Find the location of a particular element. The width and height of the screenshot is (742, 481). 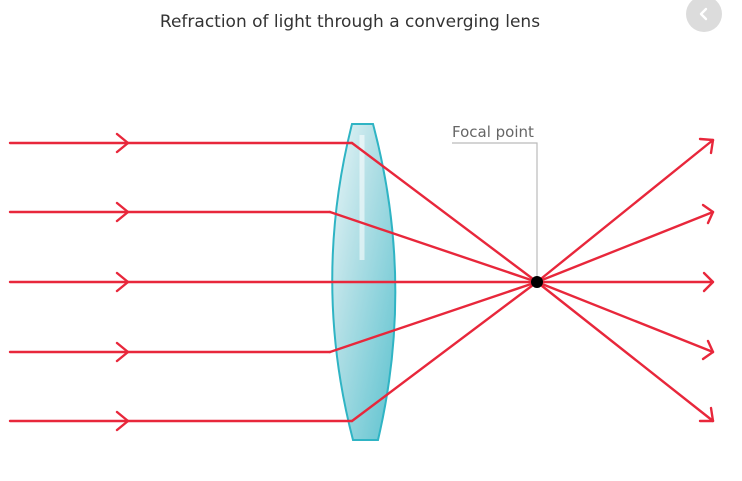

focal-leader-line is located at coordinates (495, 212).